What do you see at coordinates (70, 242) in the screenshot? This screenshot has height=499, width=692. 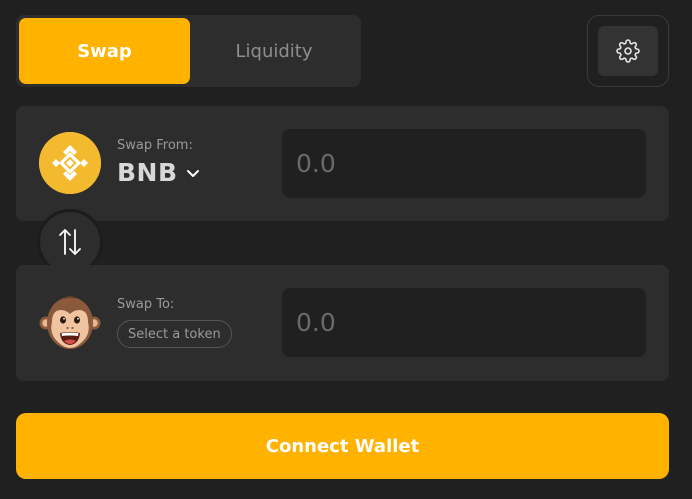 I see `swap-arrows-icon` at bounding box center [70, 242].